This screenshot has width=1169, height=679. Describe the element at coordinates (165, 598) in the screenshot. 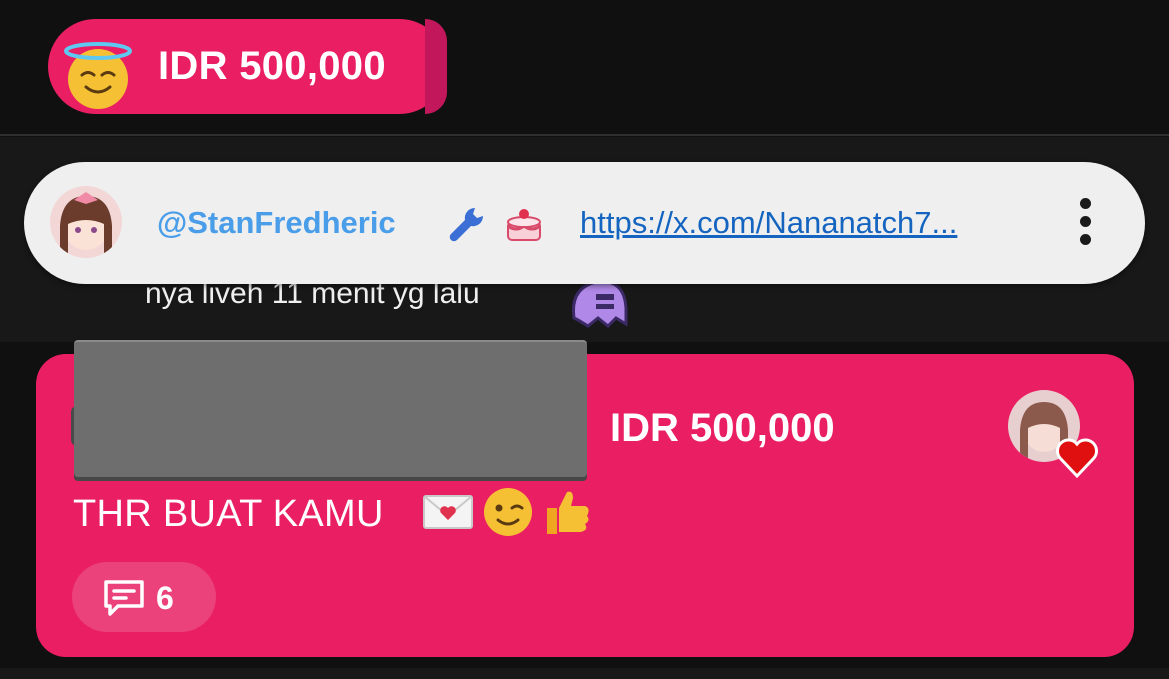

I see `reply-count: 6` at that location.